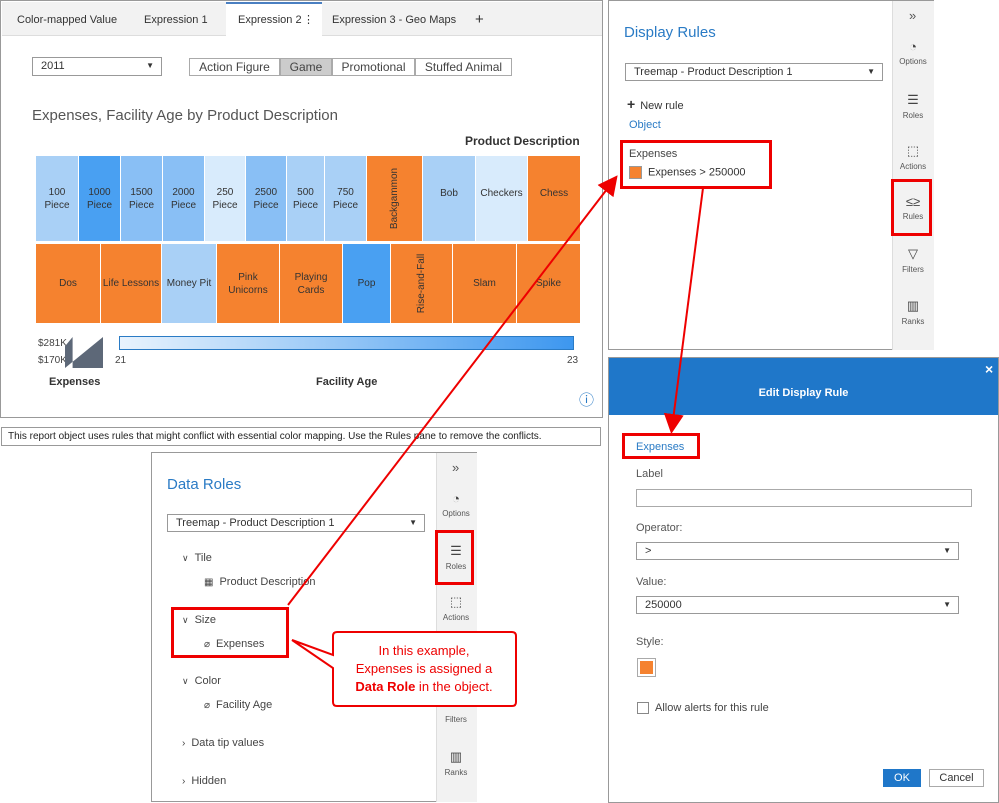 The image size is (999, 803). Describe the element at coordinates (189, 283) in the screenshot. I see `tile-money-pit: Money Pit` at that location.